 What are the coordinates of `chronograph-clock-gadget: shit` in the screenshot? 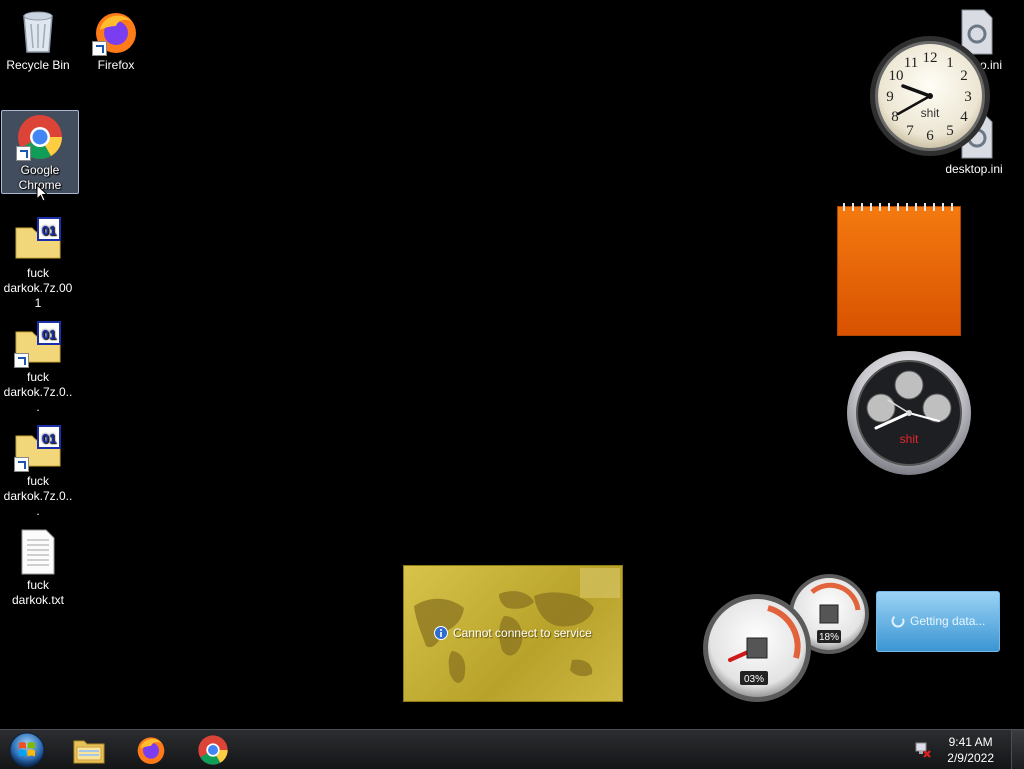 It's located at (909, 413).